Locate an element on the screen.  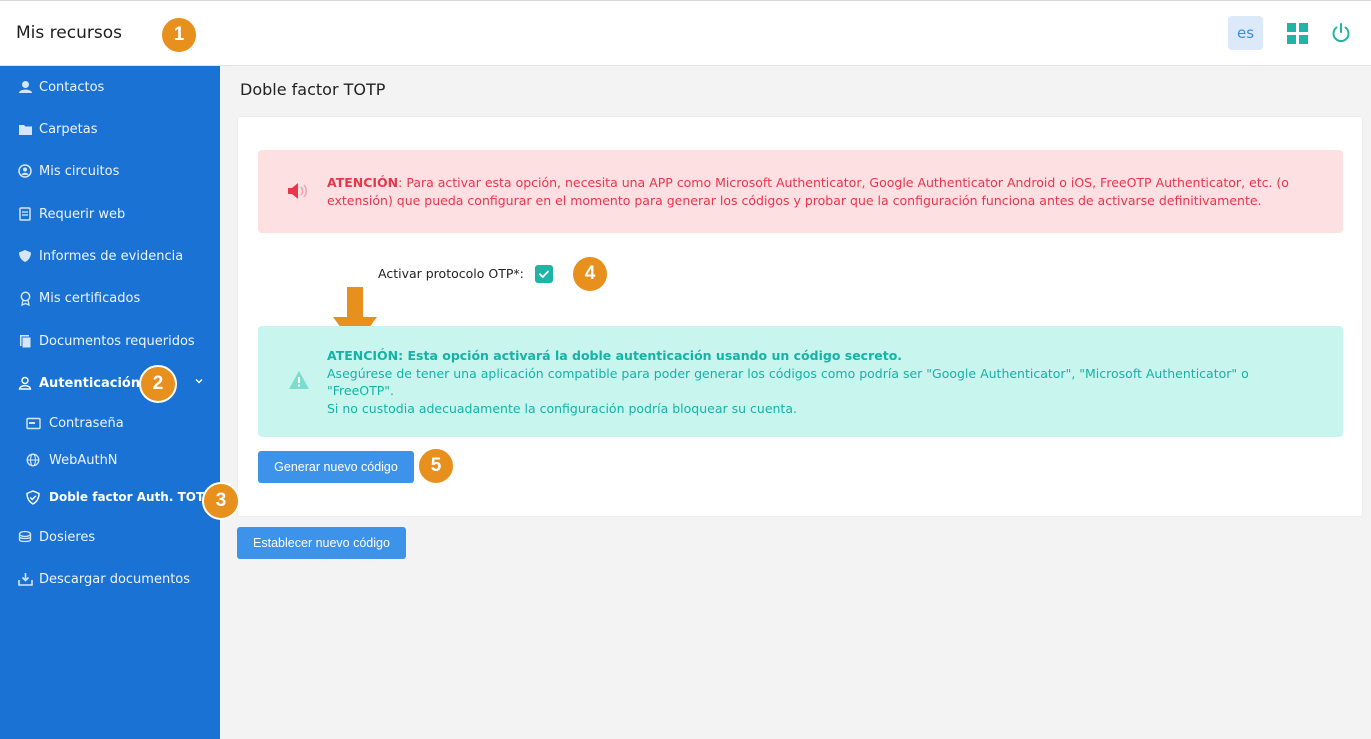
check-icon is located at coordinates (544, 274).